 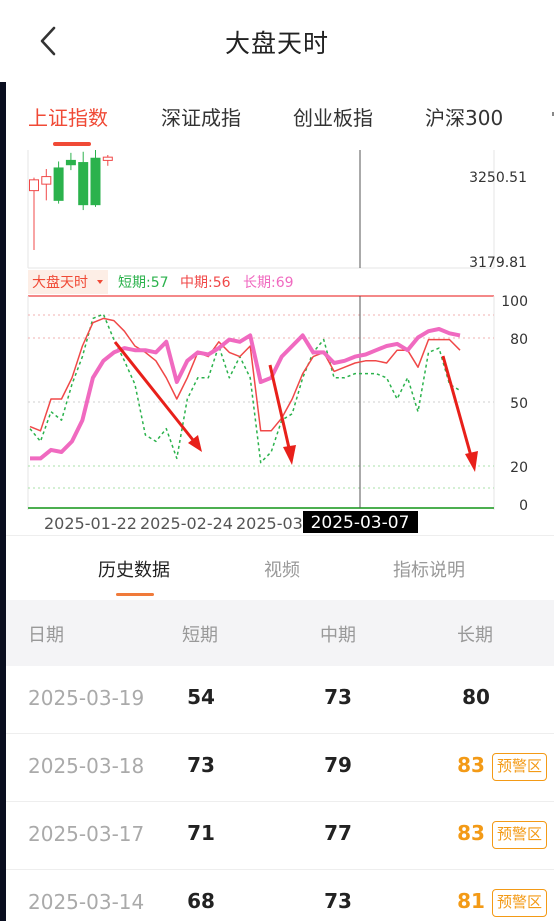 I want to click on y-tick-label: 20, so click(x=519, y=468).